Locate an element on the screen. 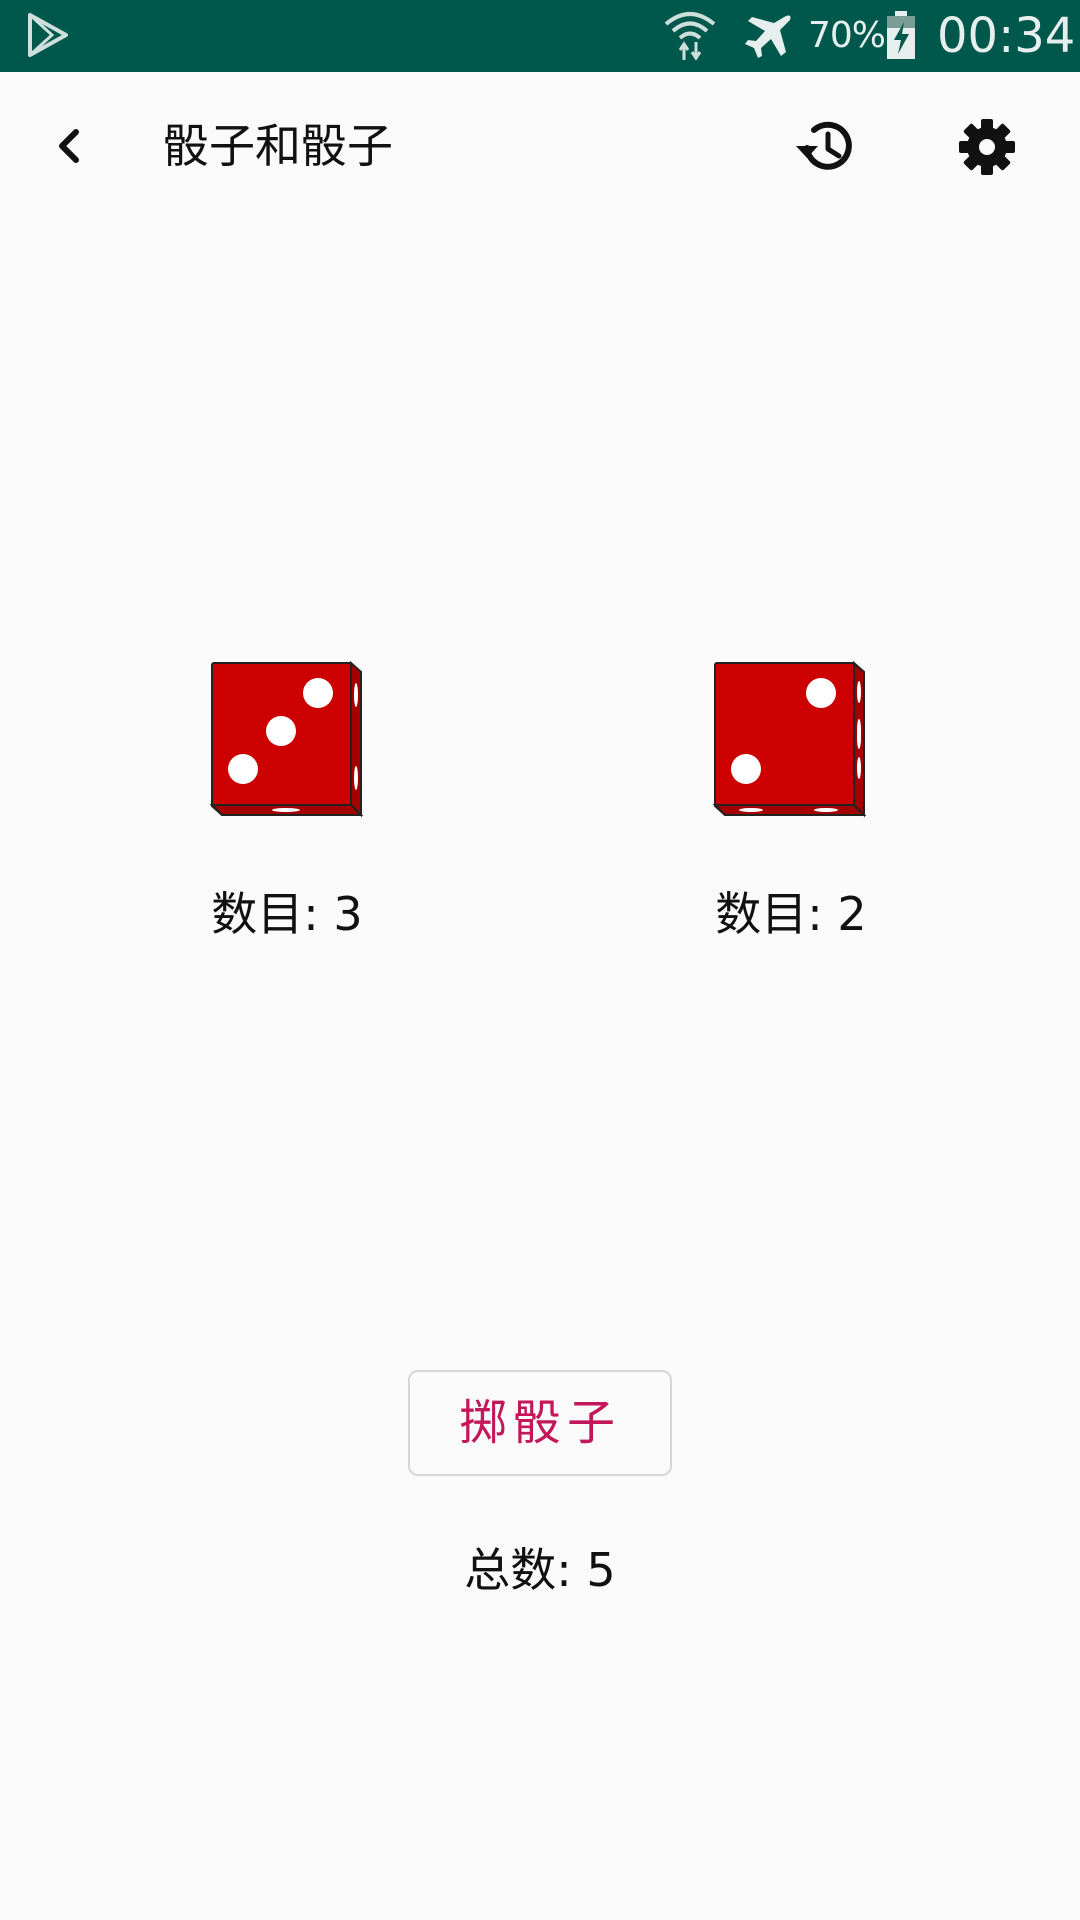 The height and width of the screenshot is (1920, 1080). battery-charging-icon is located at coordinates (901, 35).